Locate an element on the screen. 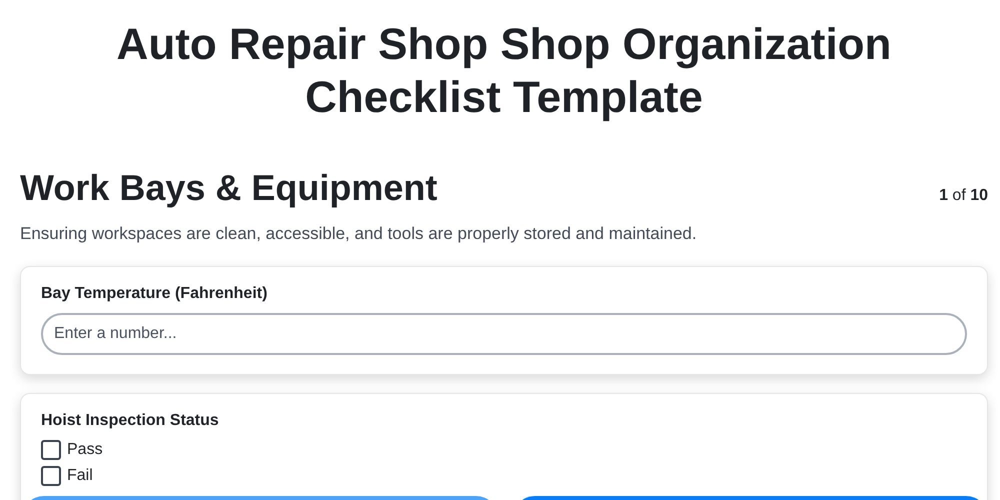 This screenshot has width=1000, height=500. question-label: Hoist Inspection Status is located at coordinates (130, 421).